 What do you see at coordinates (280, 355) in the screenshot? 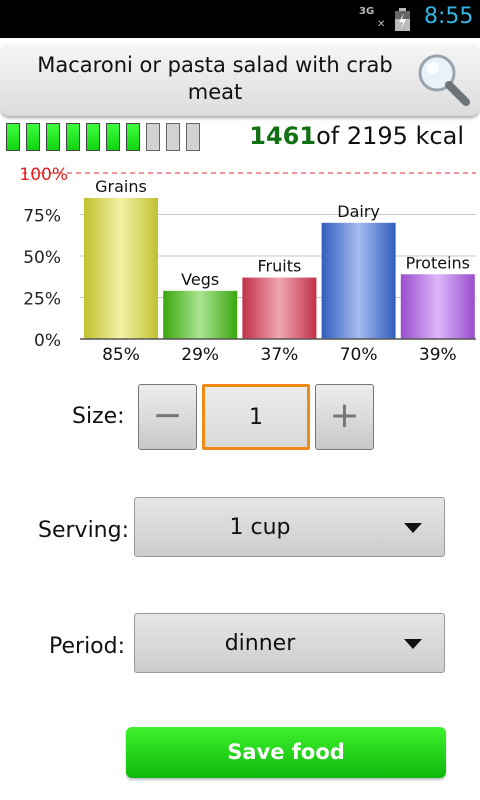
I see `value-label: 37%` at bounding box center [280, 355].